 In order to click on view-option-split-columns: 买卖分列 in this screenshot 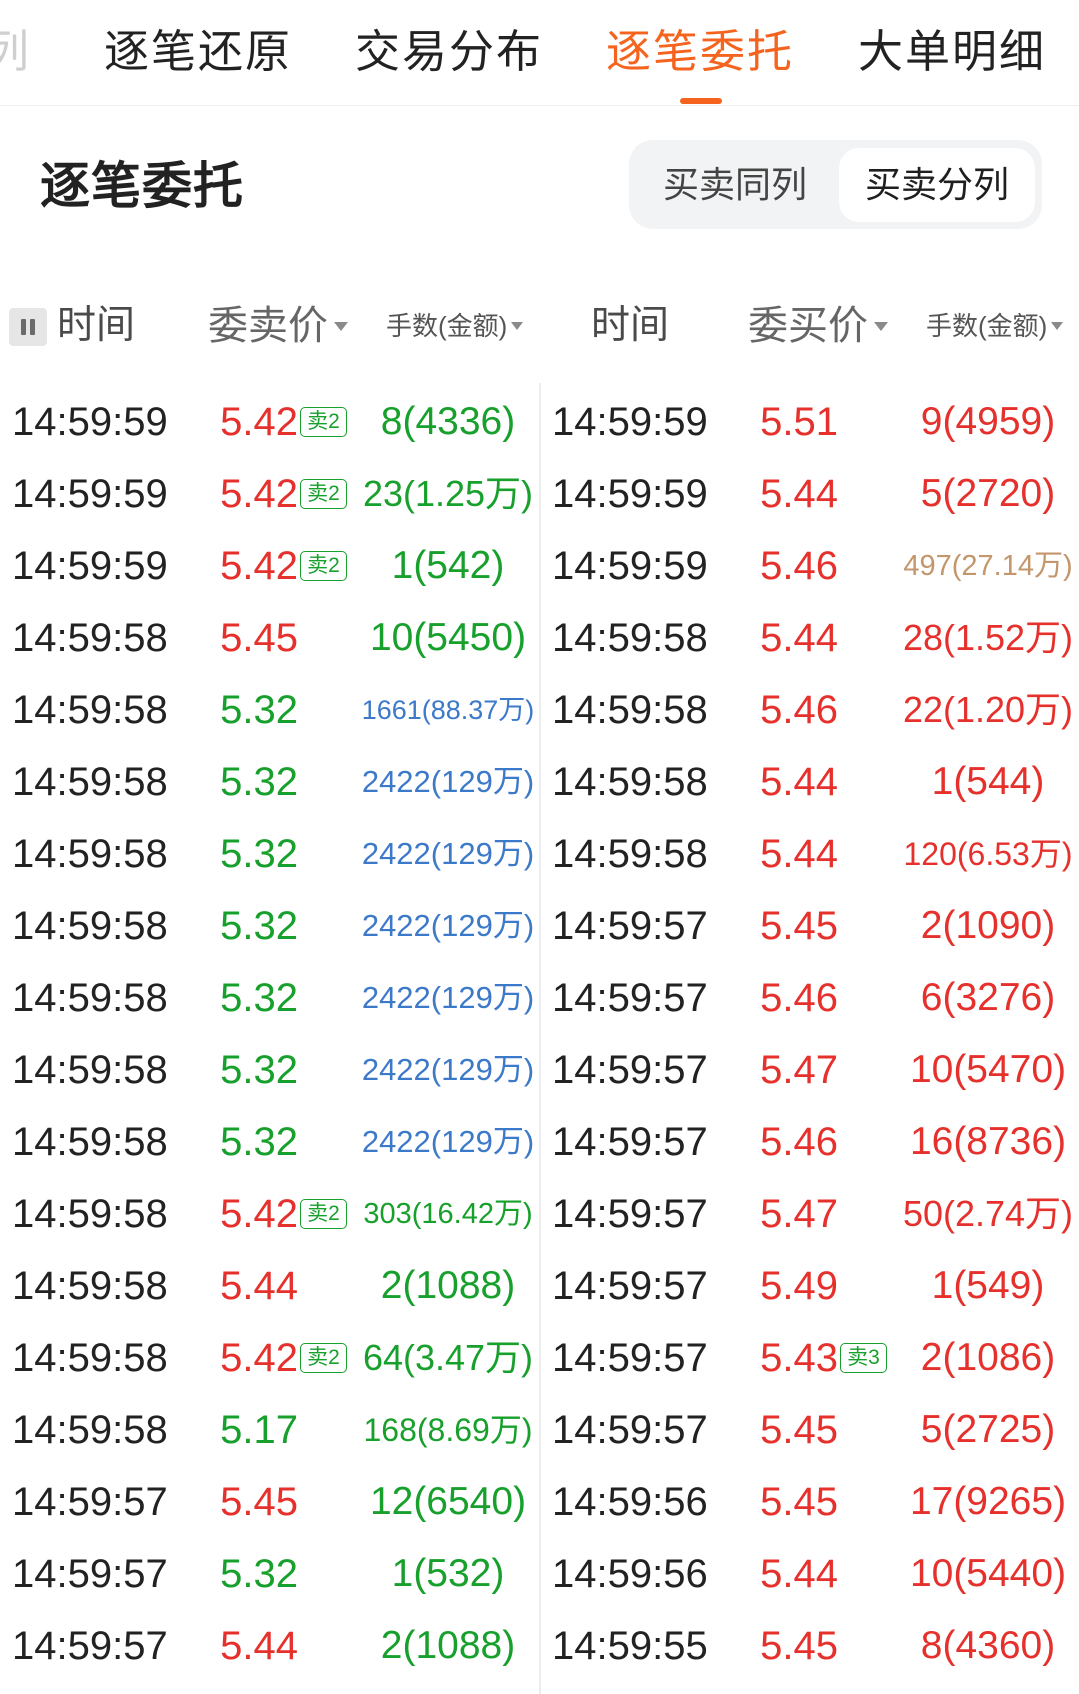, I will do `click(937, 185)`.